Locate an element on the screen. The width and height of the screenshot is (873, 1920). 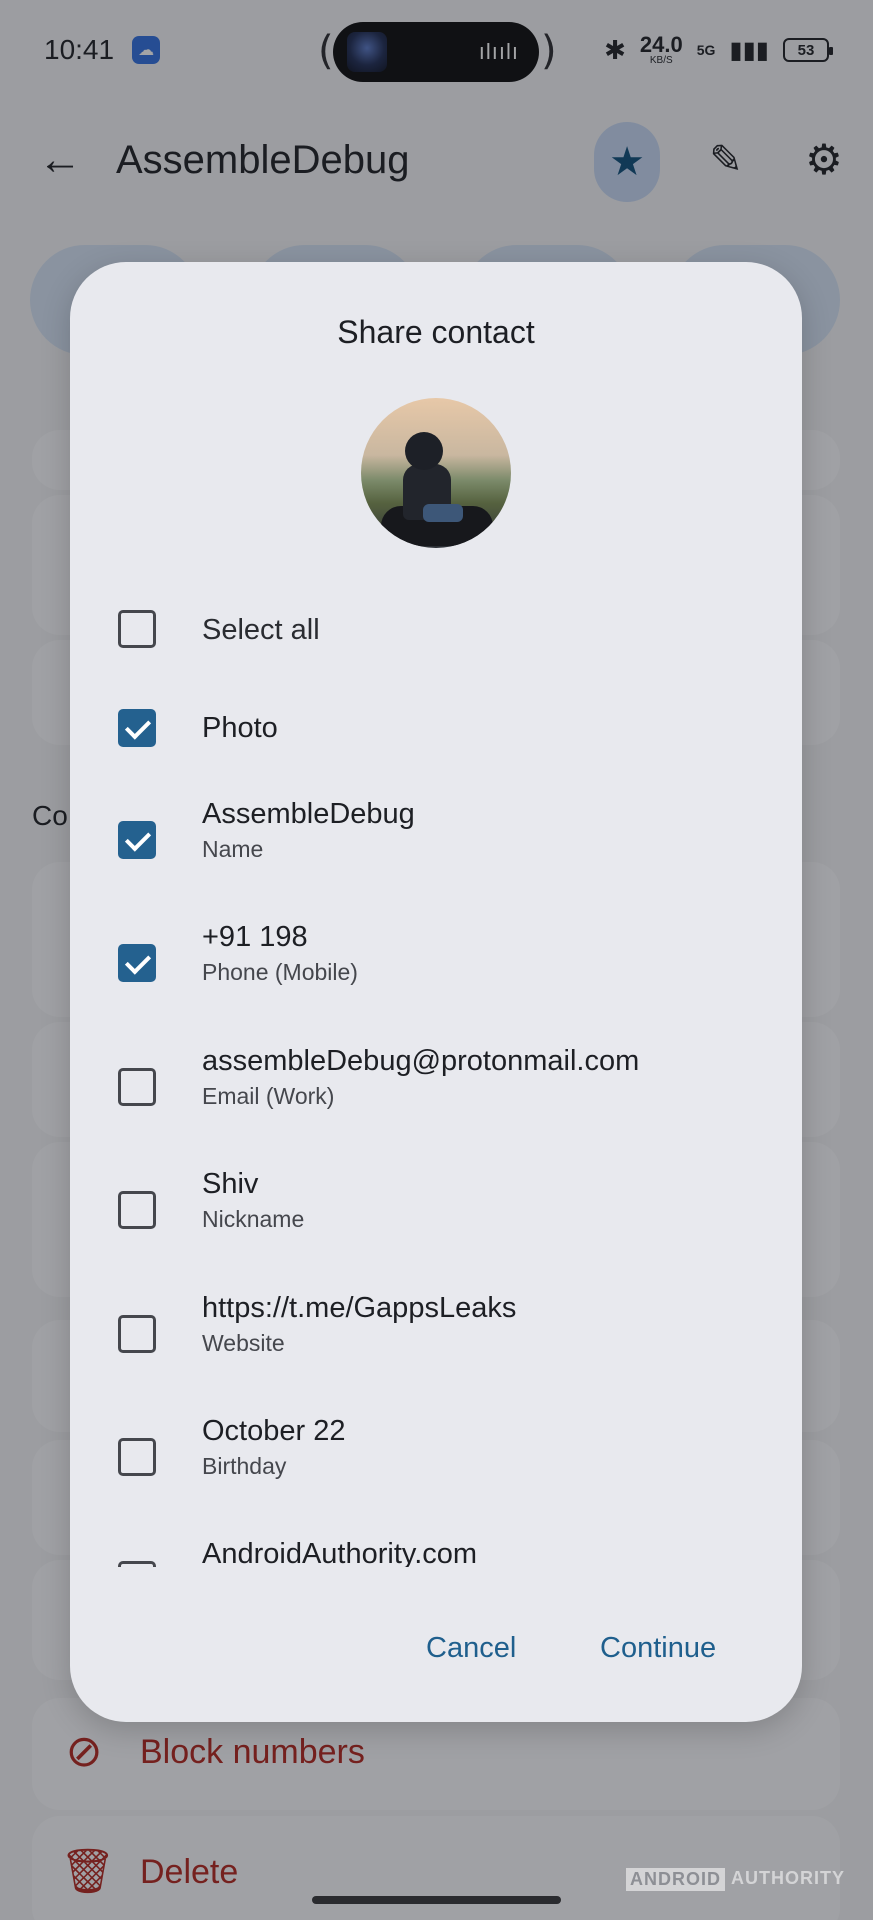
option-value: https://t.me/GappsLeaks is located at coordinates (359, 1308).